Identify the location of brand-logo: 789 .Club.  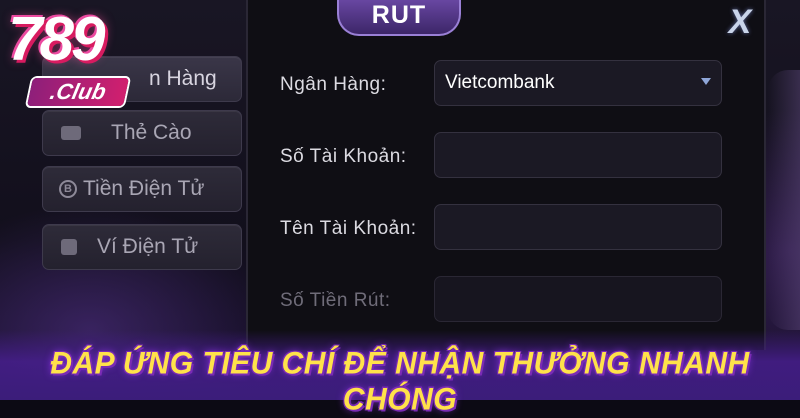
(75, 59).